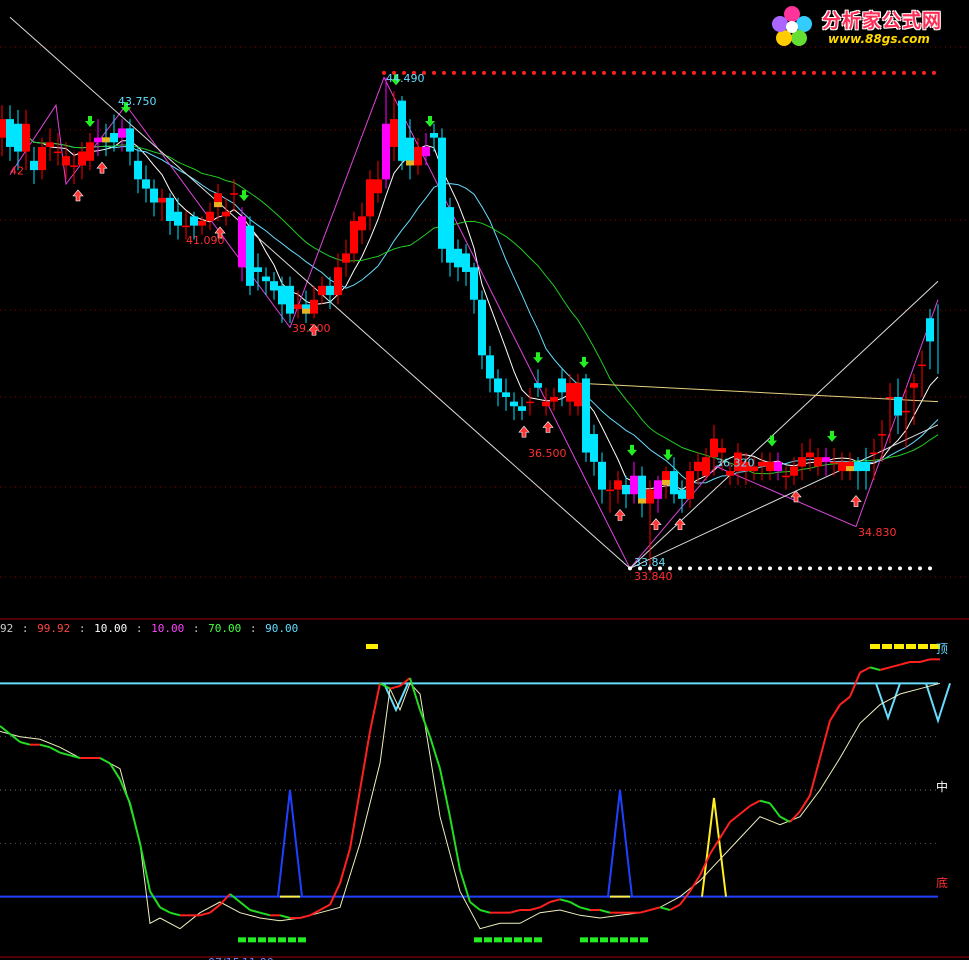  Describe the element at coordinates (54, 628) in the screenshot. I see `header-value-2: 99.92` at that location.